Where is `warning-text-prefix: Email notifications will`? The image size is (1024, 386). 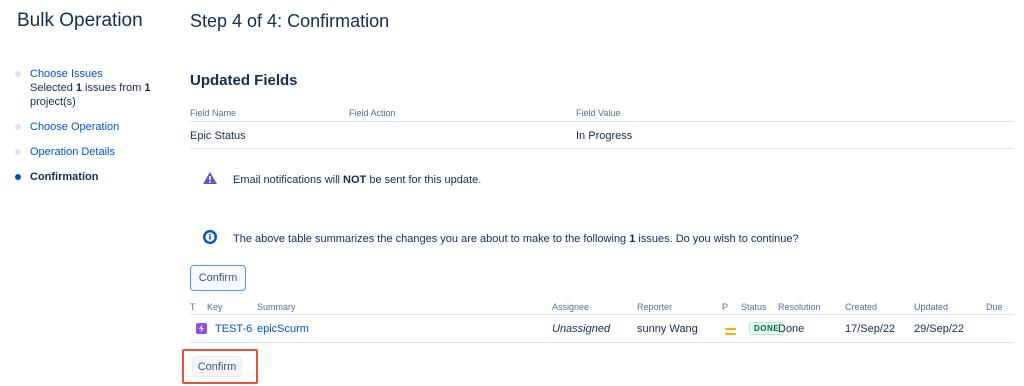 warning-text-prefix: Email notifications will is located at coordinates (288, 179).